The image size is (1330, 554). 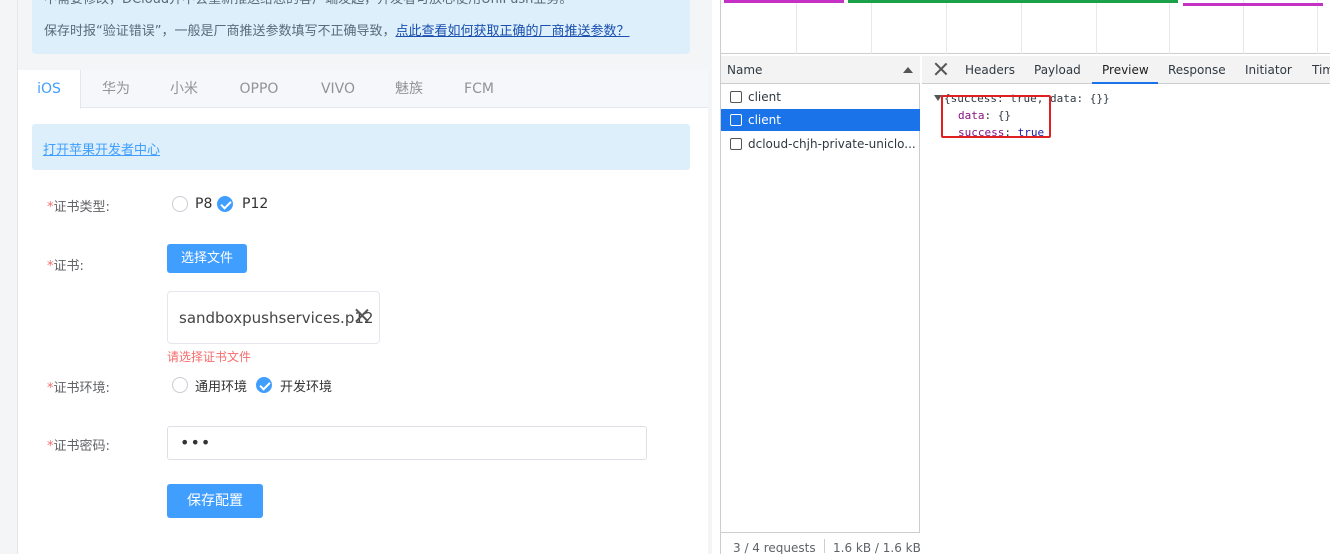 What do you see at coordinates (255, 204) in the screenshot?
I see `radio-p12-label: P12` at bounding box center [255, 204].